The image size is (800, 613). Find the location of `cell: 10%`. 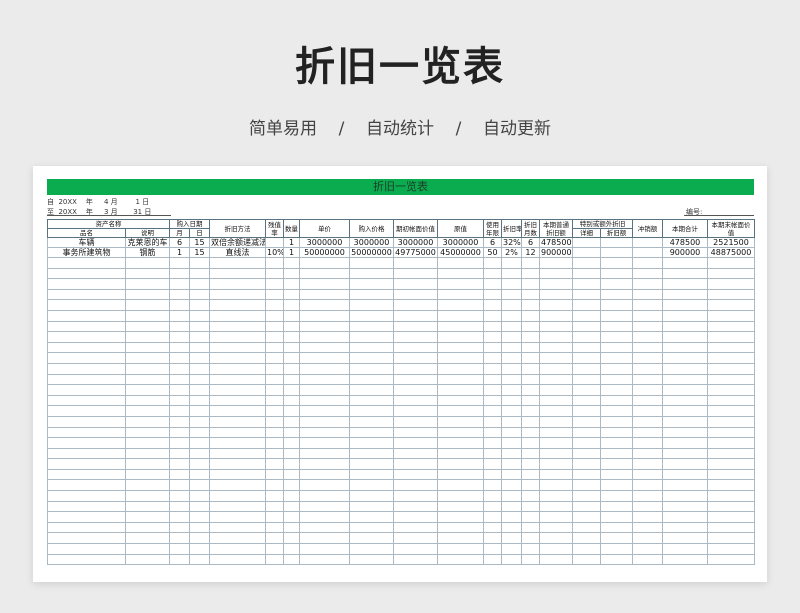

cell: 10% is located at coordinates (274, 252).